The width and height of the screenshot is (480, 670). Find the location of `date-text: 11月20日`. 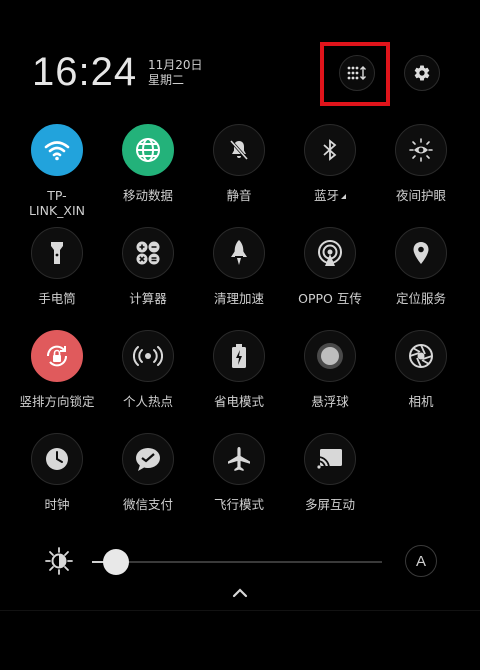

date-text: 11月20日 is located at coordinates (175, 65).